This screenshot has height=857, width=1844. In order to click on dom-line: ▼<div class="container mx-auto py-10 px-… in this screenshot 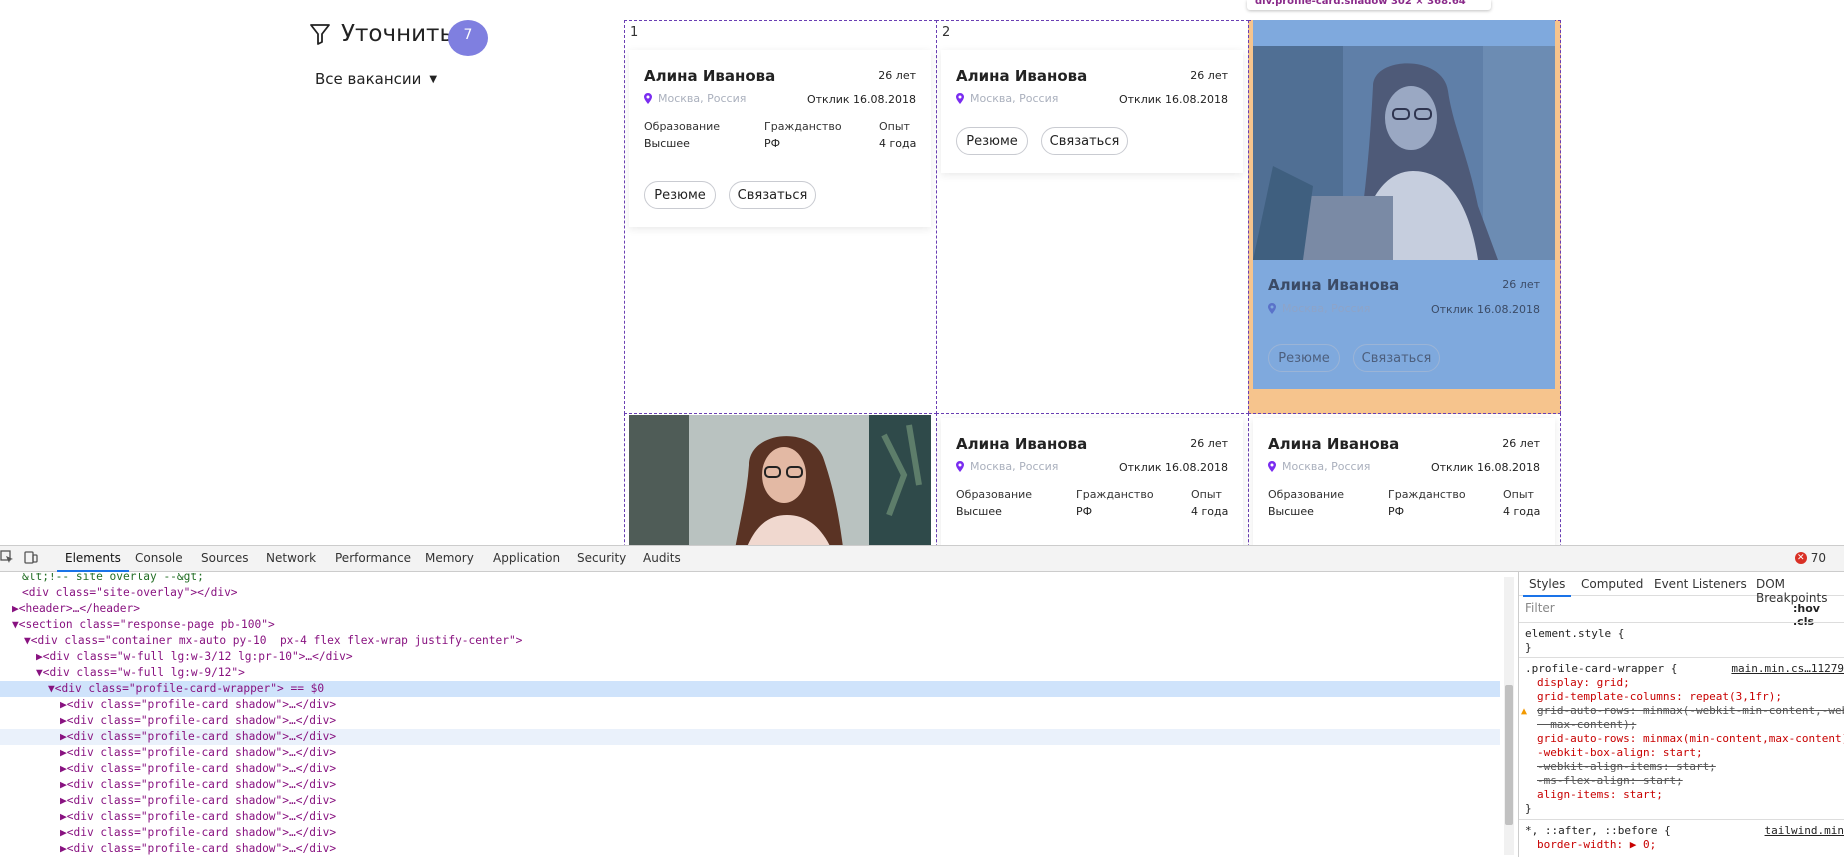, I will do `click(261, 641)`.